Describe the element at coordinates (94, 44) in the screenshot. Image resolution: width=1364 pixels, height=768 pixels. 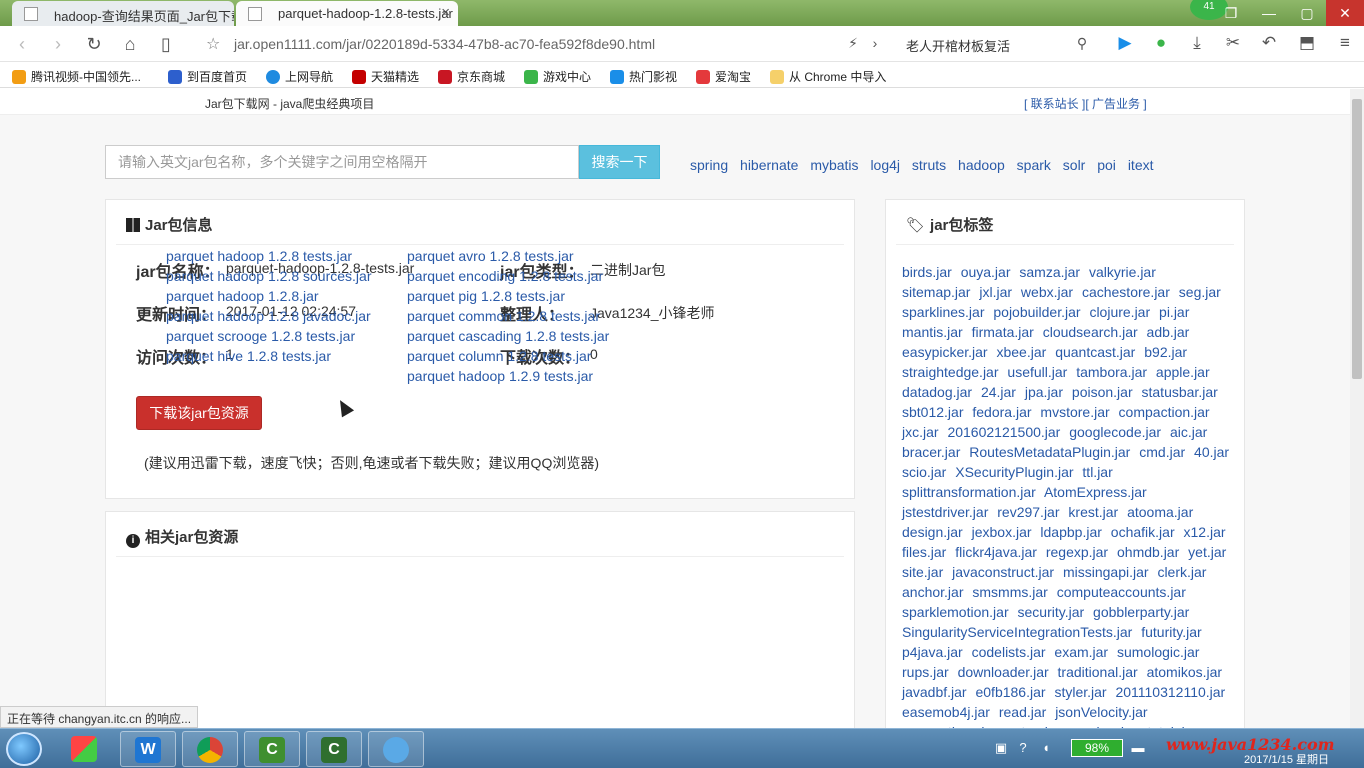
I see `reload-icon: ↻` at that location.